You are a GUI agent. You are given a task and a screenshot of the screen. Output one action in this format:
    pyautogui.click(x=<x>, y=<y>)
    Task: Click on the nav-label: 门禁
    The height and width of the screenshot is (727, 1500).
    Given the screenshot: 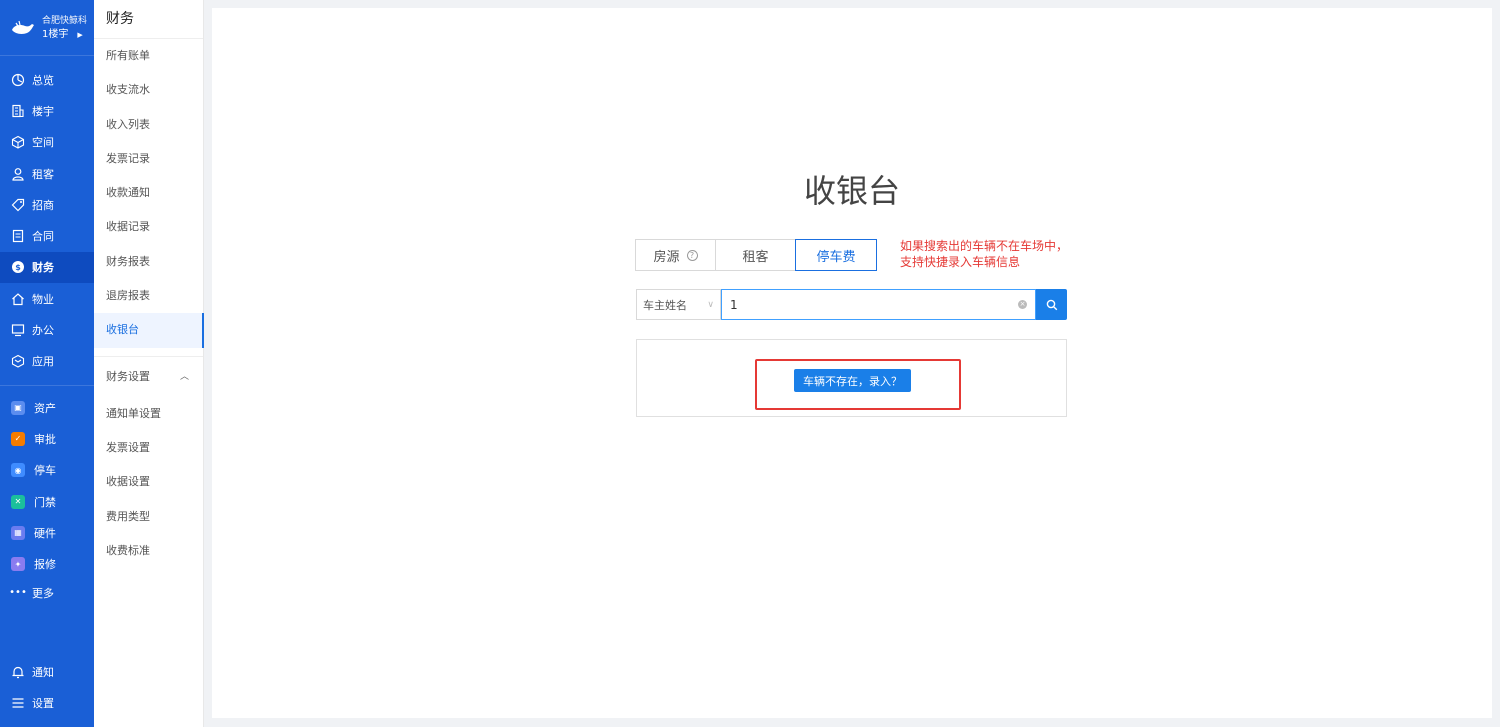 What is the action you would take?
    pyautogui.click(x=45, y=502)
    